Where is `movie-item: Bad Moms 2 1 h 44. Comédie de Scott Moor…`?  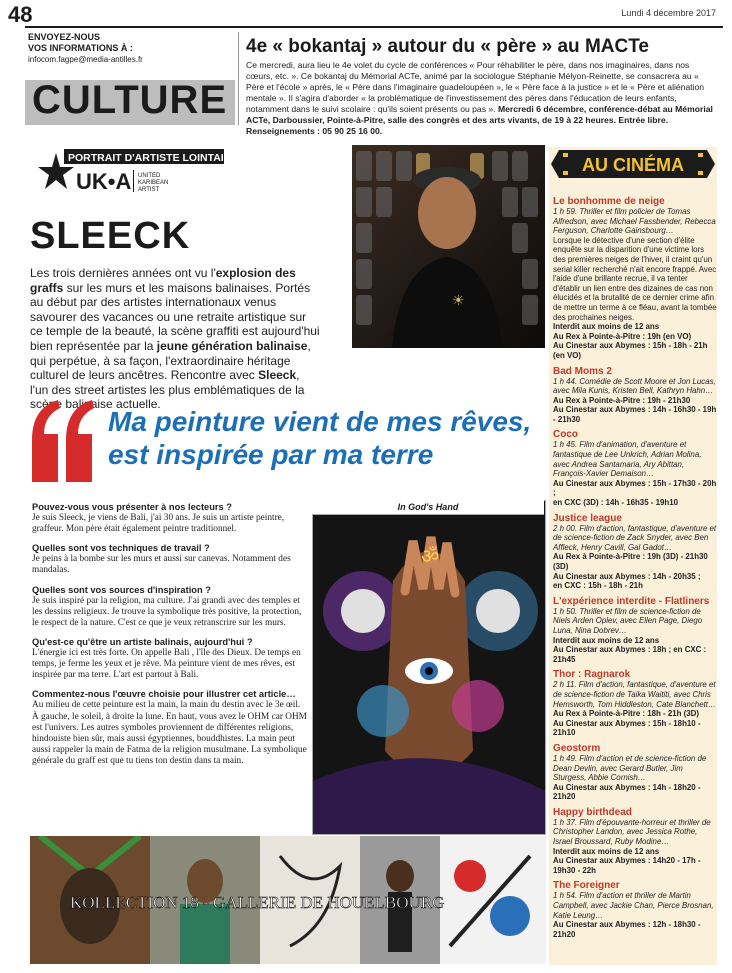
movie-item: Bad Moms 2 1 h 44. Comédie de Scott Moor… is located at coordinates (635, 395).